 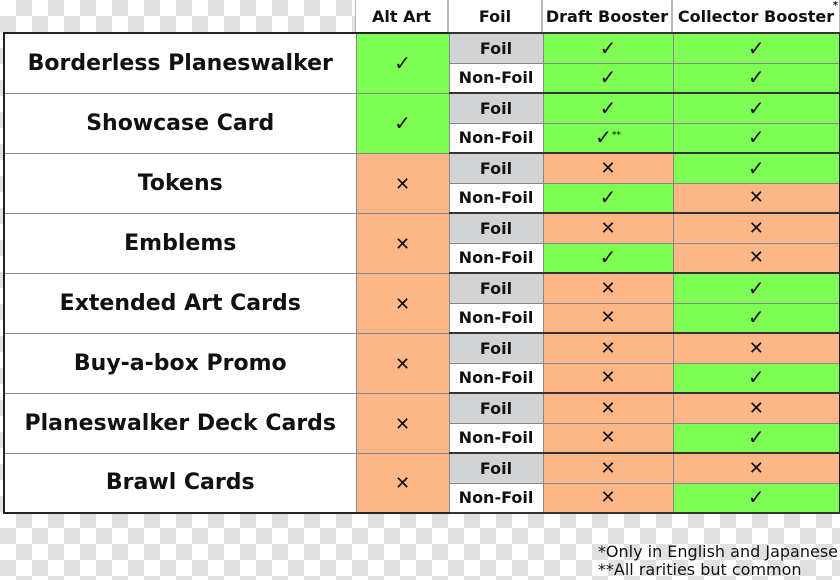 I want to click on footnote-languages: *Only in English and Japanese, so click(x=717, y=551).